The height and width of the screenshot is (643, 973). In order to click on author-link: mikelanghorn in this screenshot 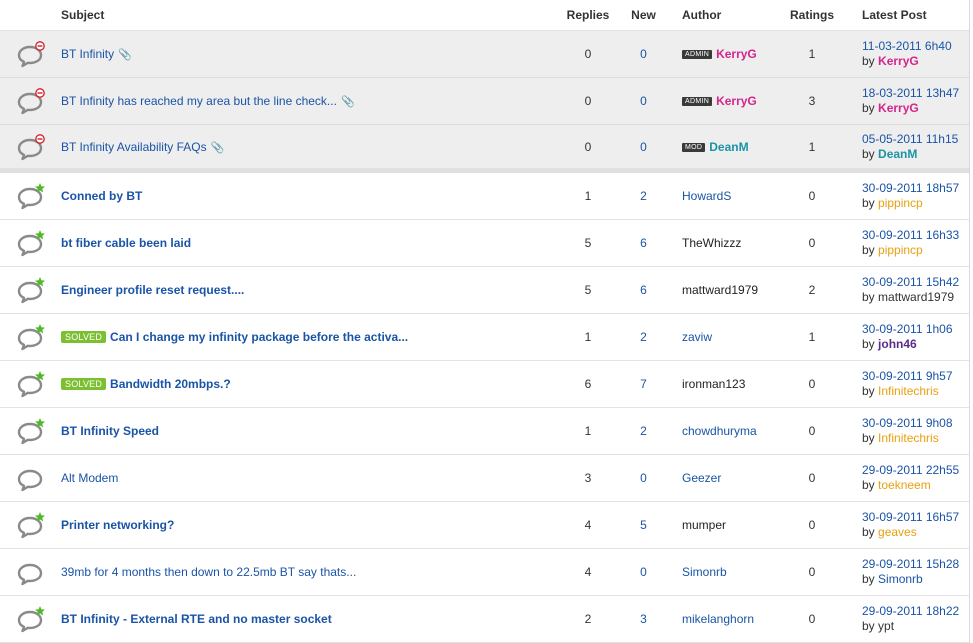, I will do `click(718, 619)`.